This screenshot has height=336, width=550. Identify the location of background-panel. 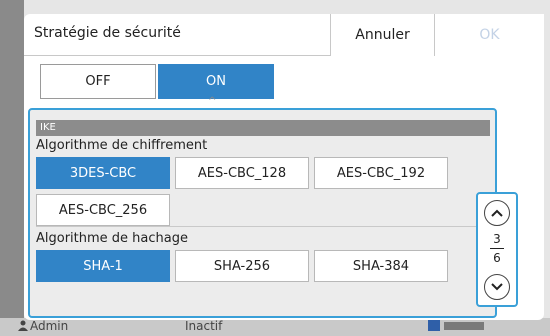
(12, 168).